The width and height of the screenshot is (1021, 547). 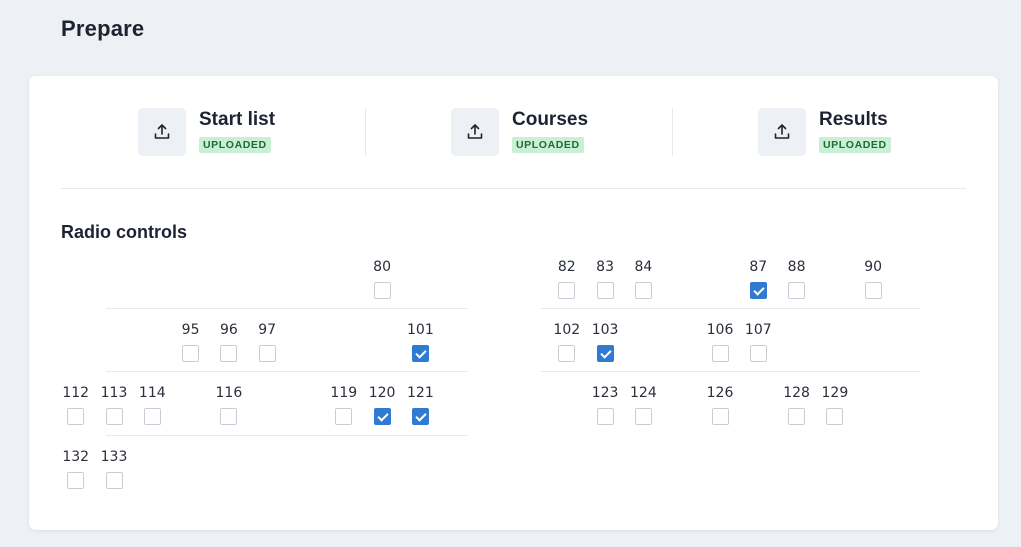 What do you see at coordinates (420, 330) in the screenshot?
I see `control-code-label: 101` at bounding box center [420, 330].